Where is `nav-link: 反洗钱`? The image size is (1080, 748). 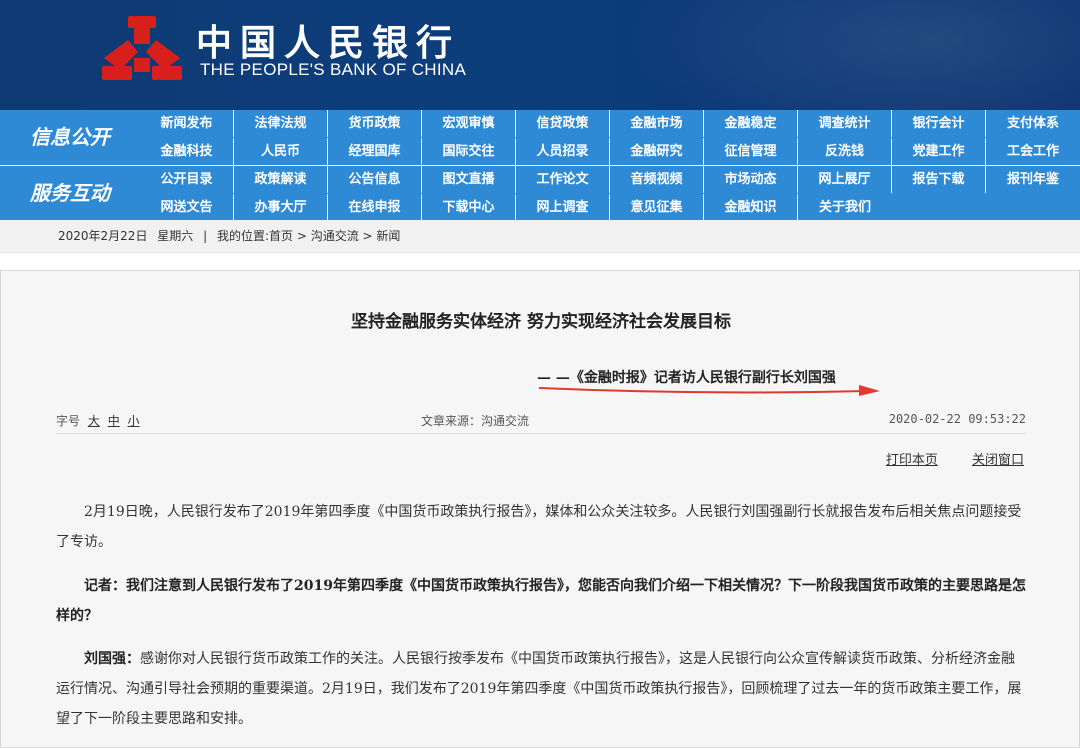 nav-link: 反洗钱 is located at coordinates (845, 151).